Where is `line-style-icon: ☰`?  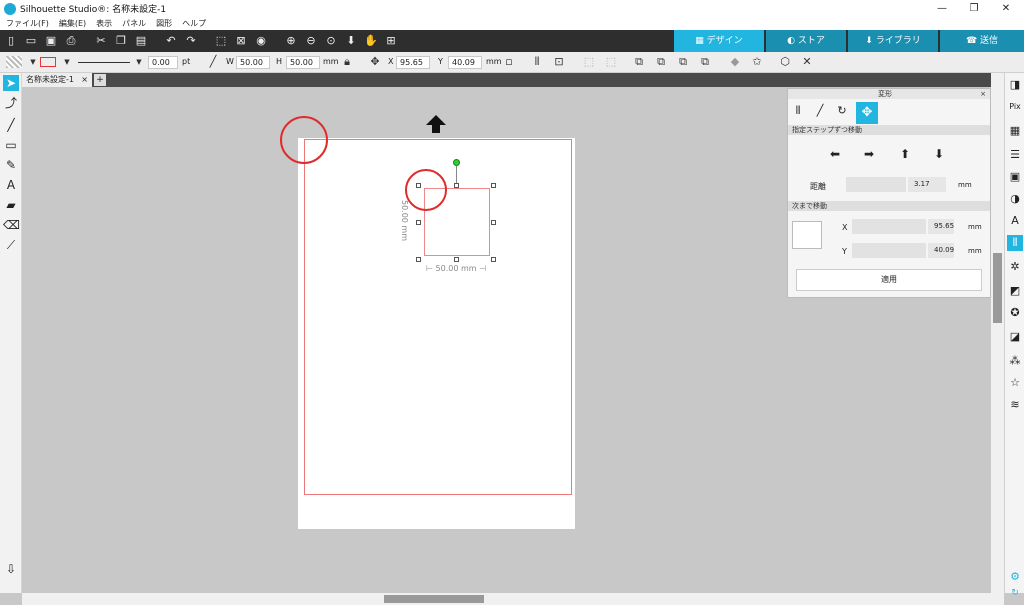
line-style-icon: ☰ is located at coordinates (1015, 155).